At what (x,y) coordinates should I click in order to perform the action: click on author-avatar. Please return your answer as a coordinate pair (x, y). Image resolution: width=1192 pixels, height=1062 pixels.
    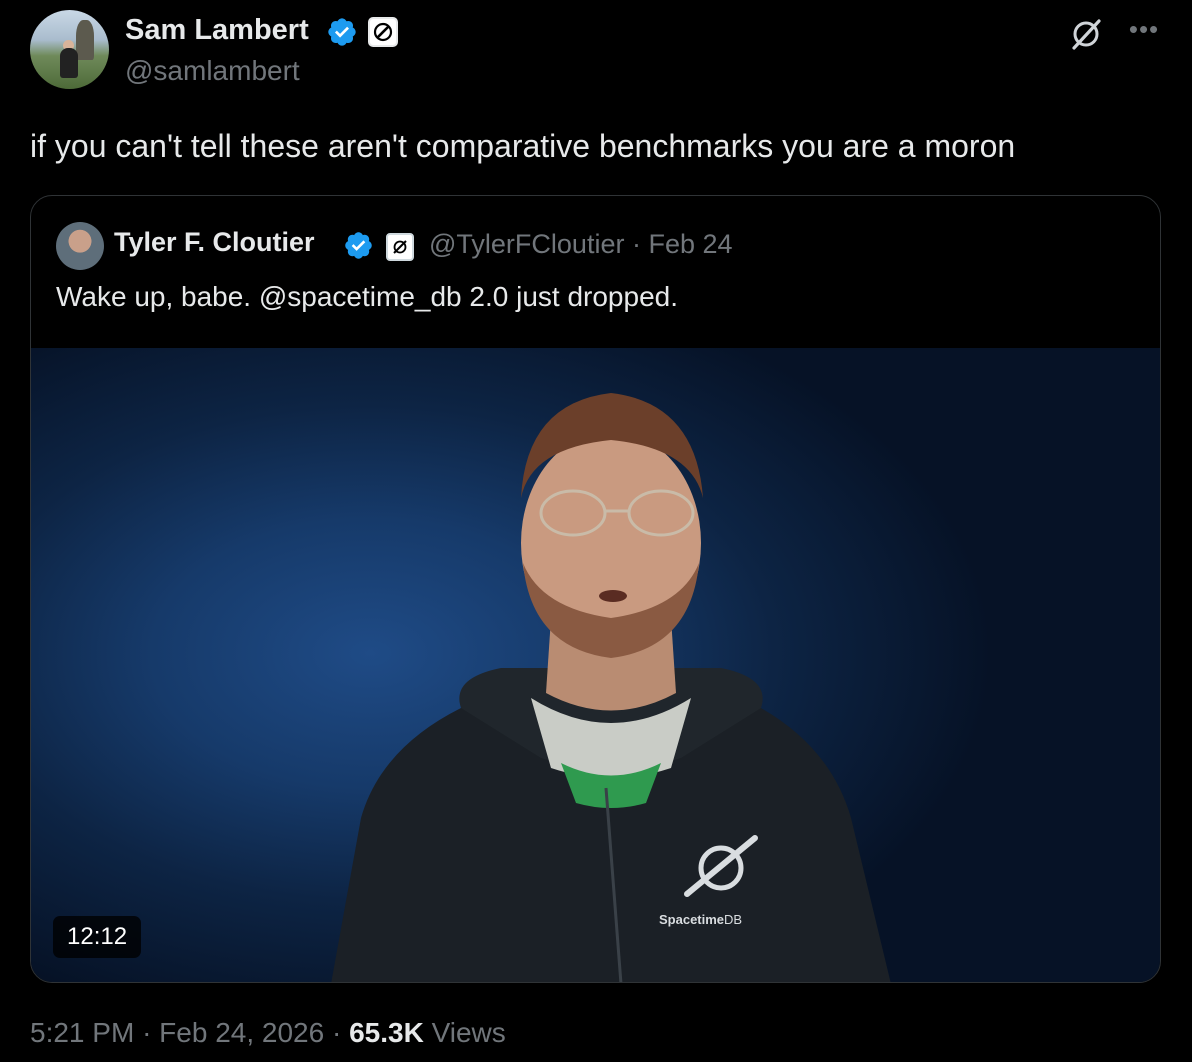
    Looking at the image, I should click on (69, 49).